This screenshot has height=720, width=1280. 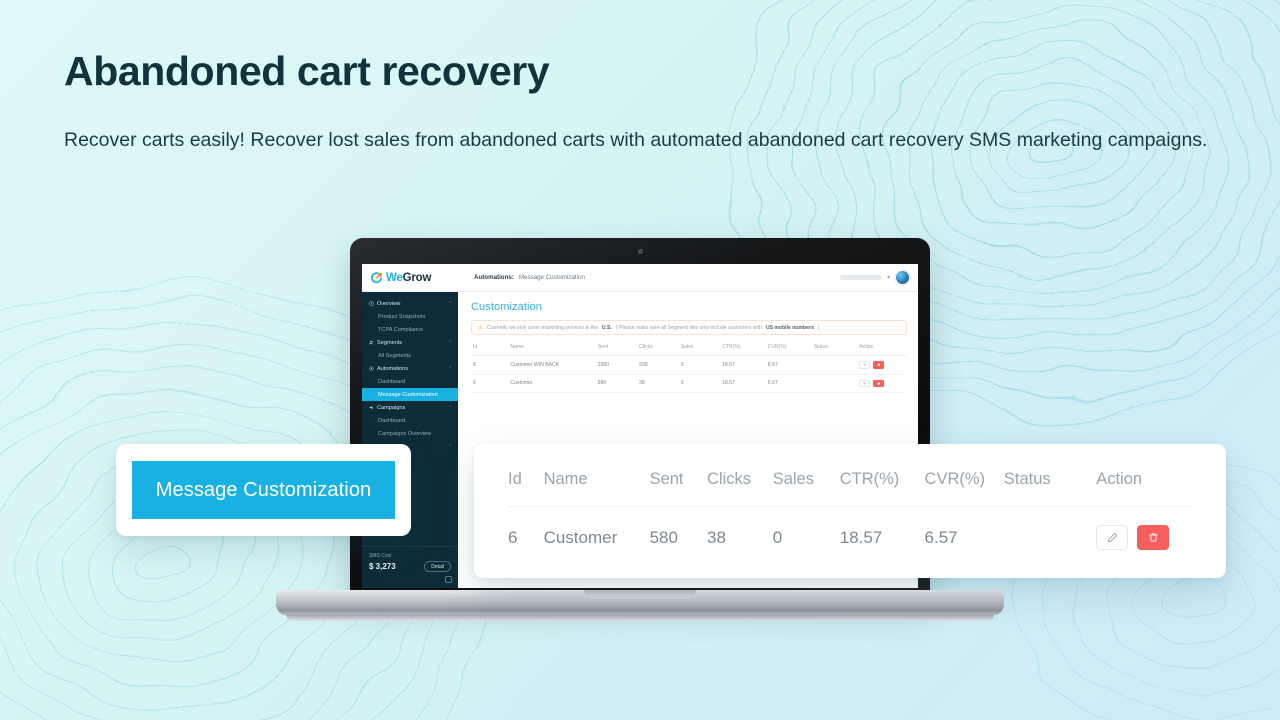 I want to click on user-avatar-icon, so click(x=902, y=277).